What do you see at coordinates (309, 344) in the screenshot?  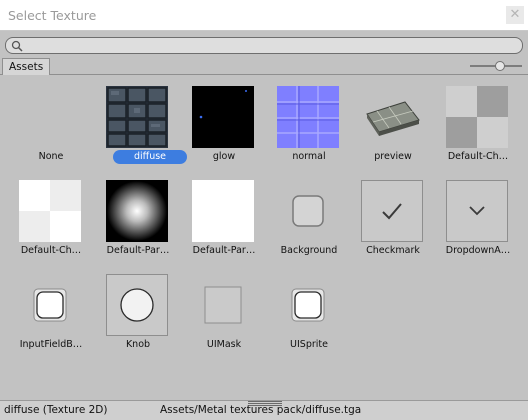 I see `asset-label: UISprite` at bounding box center [309, 344].